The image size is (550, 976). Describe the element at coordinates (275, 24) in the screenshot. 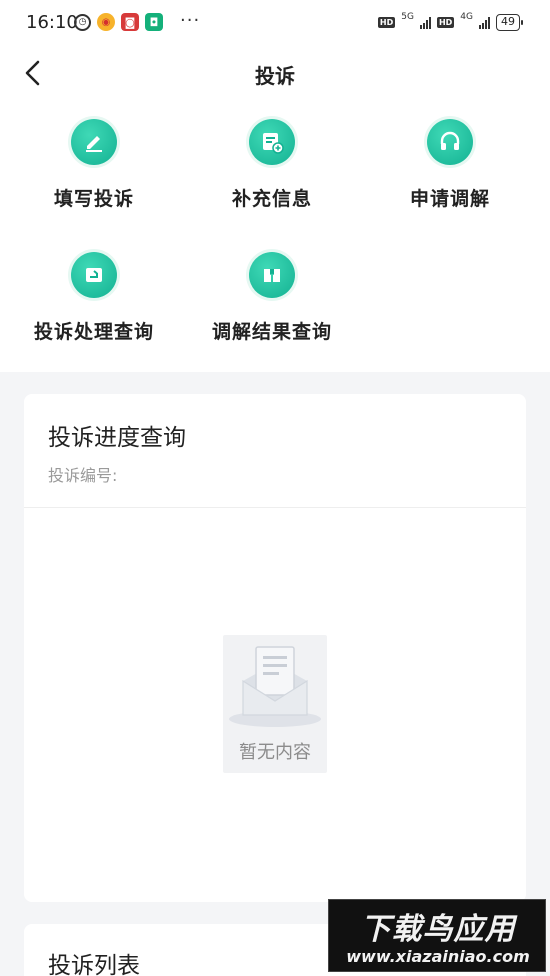

I see `status-bar: 16:10 ◷ ◉ ◙ ◘ ··· HD 5G HD 4G 49` at that location.